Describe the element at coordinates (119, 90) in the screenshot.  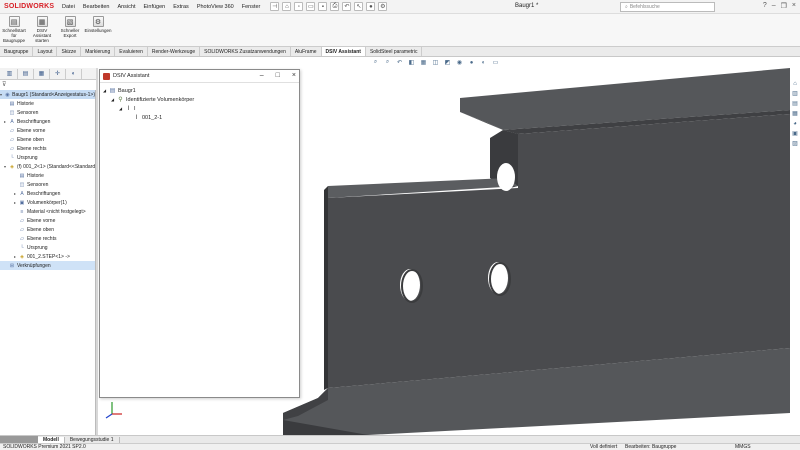
I see `dialog-tree-item: ◢ ▤ Baugr1` at that location.